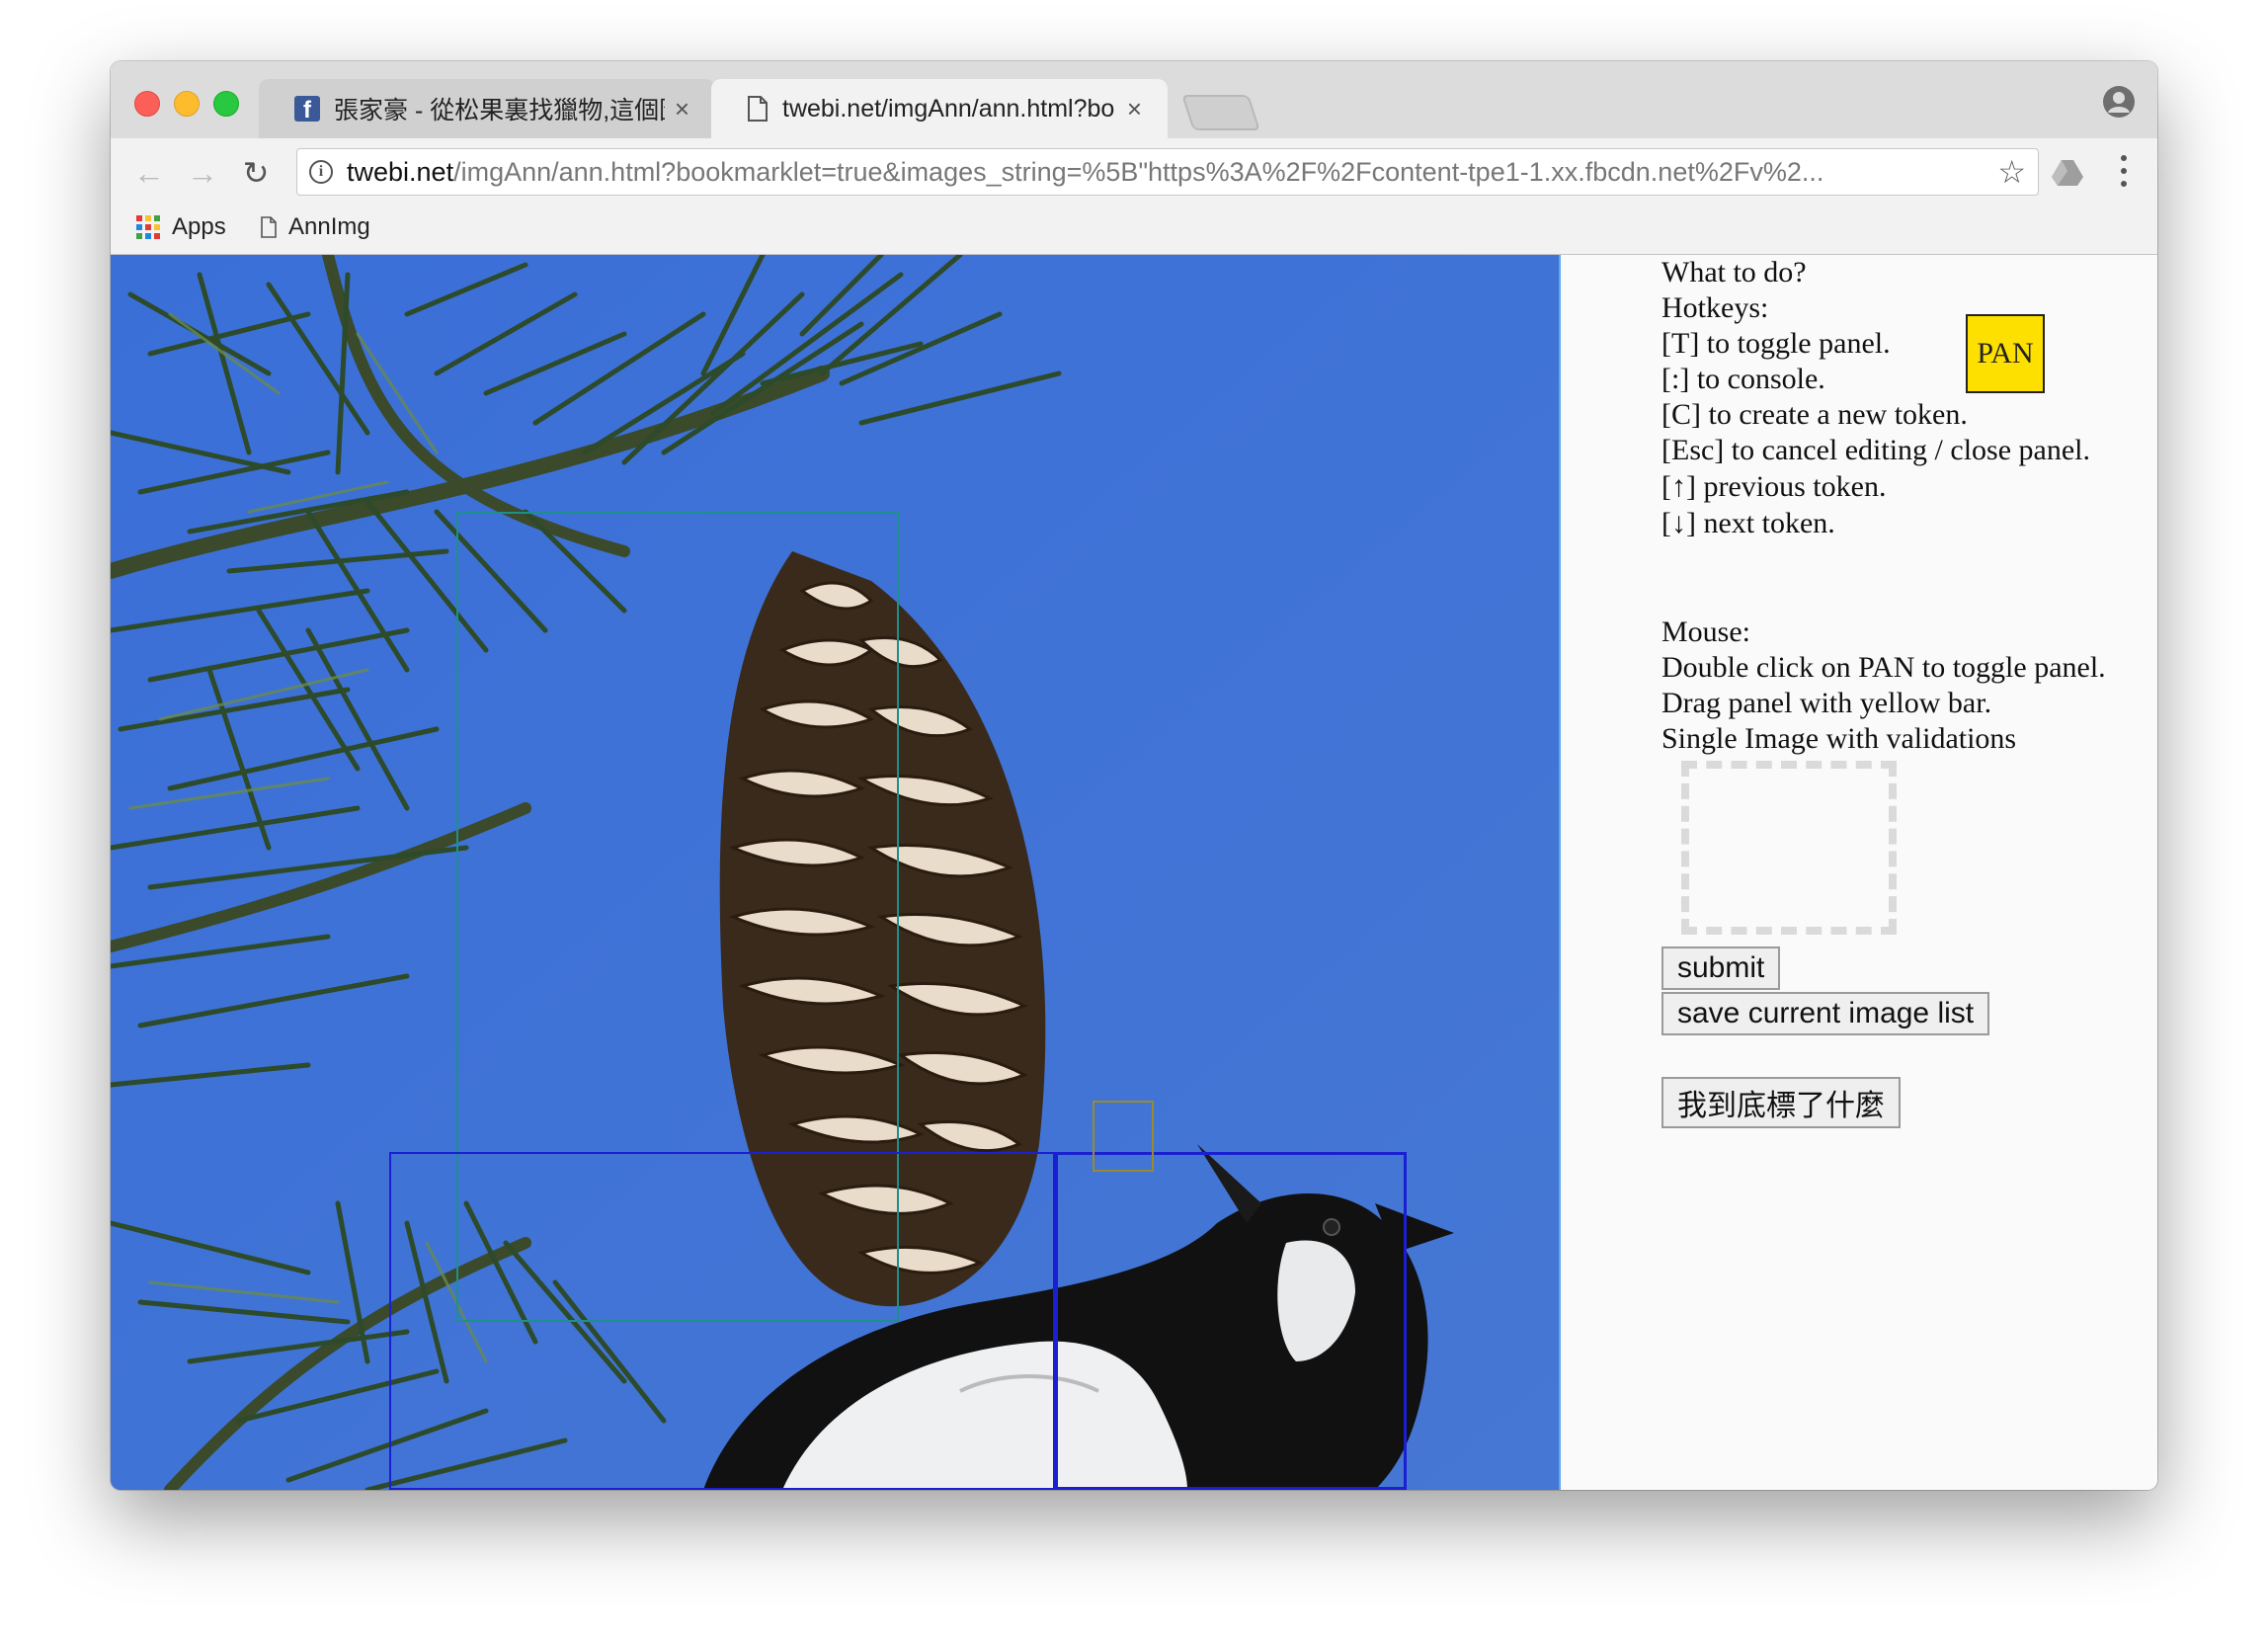 The image size is (2268, 1644). I want to click on tab-annotation: twebi.net/imgAnn/ann.html?bo ×, so click(940, 109).